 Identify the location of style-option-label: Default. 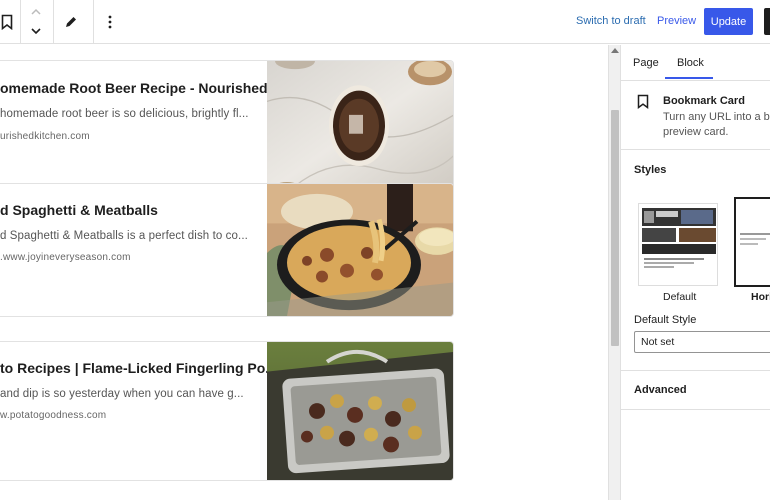
(680, 297).